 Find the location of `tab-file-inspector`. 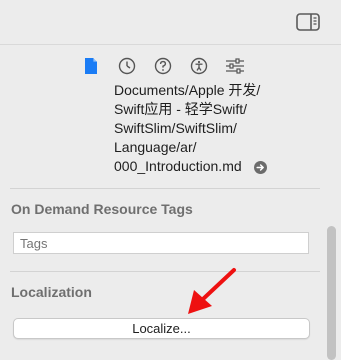

tab-file-inspector is located at coordinates (91, 66).